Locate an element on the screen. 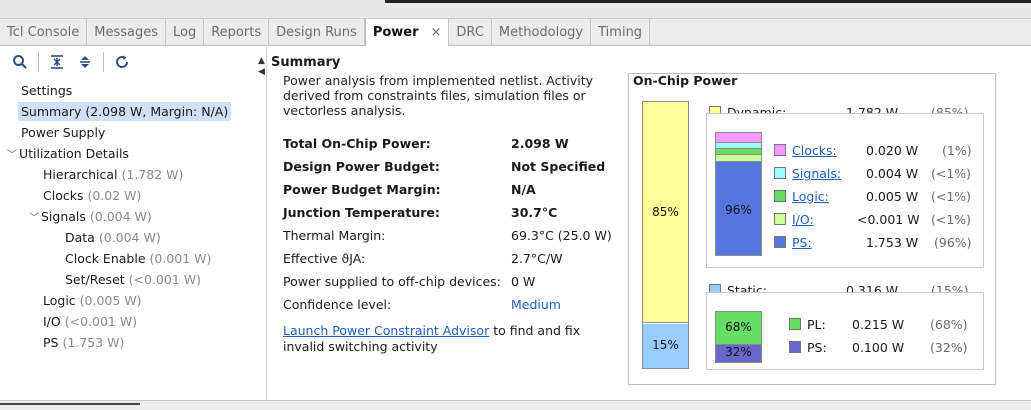  clocks-pct: (1%) is located at coordinates (957, 150).